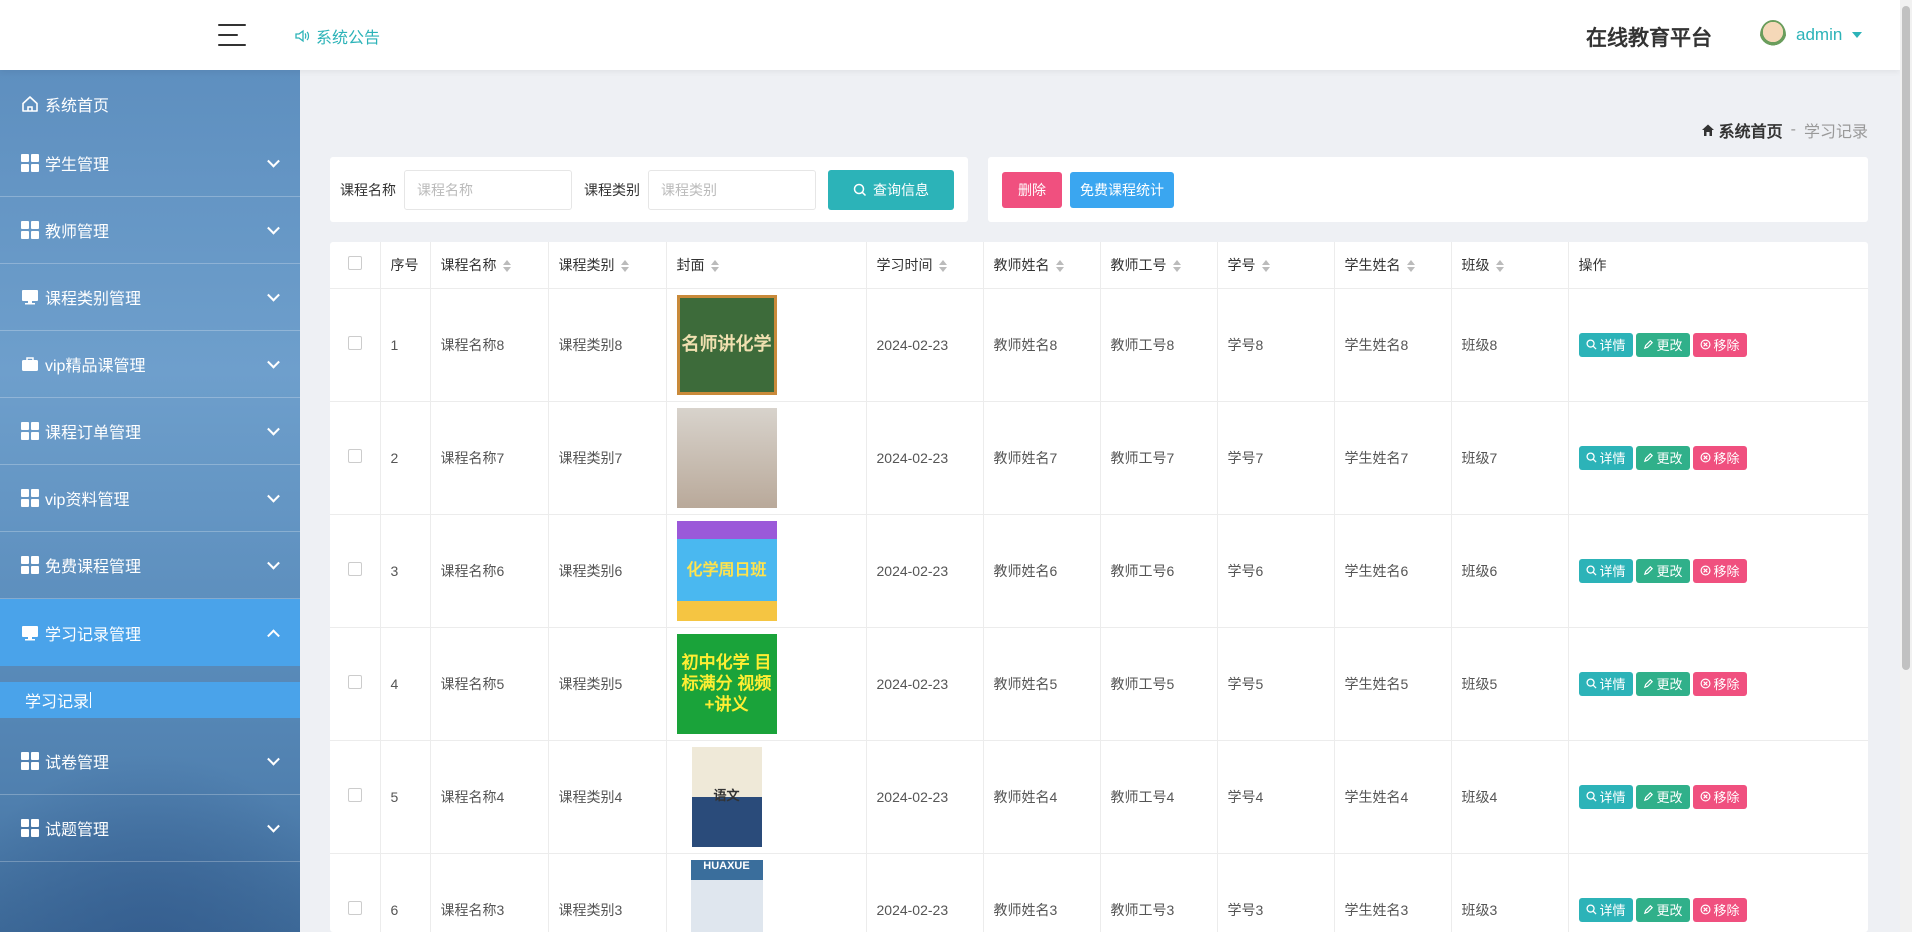  What do you see at coordinates (95, 366) in the screenshot?
I see `sidebar-item-label: vip精品课管理` at bounding box center [95, 366].